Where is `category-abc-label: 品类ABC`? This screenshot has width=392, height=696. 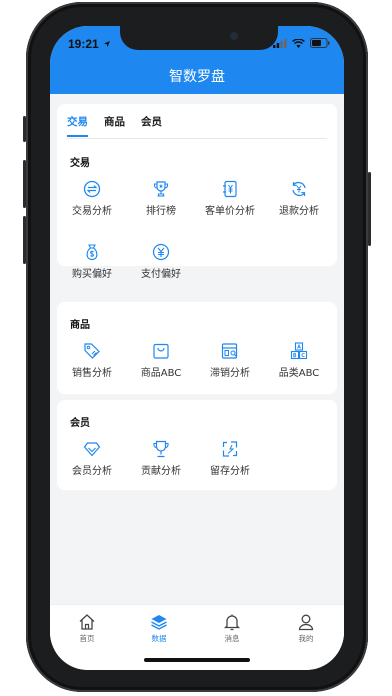
category-abc-label: 品类ABC is located at coordinates (299, 373).